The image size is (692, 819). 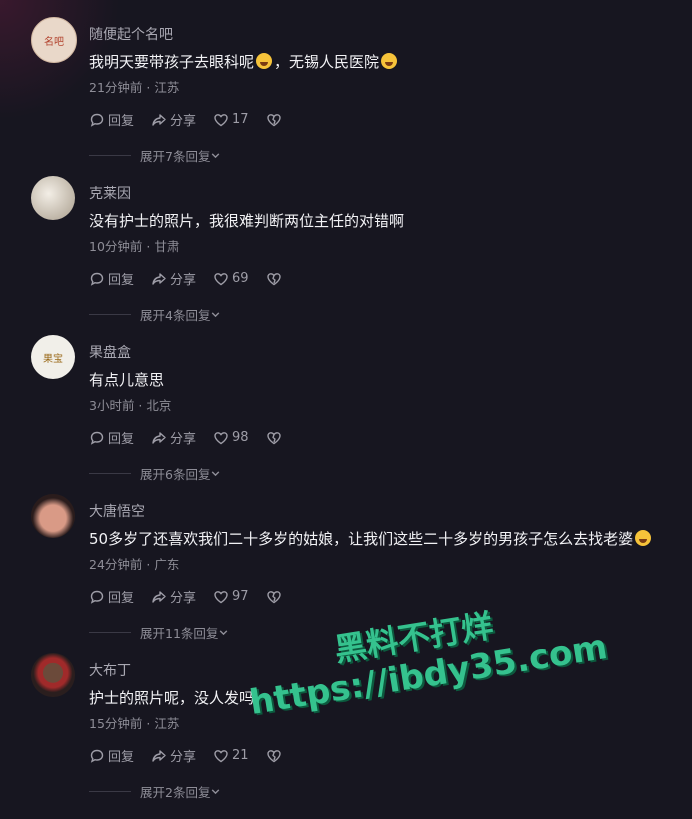 I want to click on comment-text-part: ，无锡人民医院, so click(x=327, y=62).